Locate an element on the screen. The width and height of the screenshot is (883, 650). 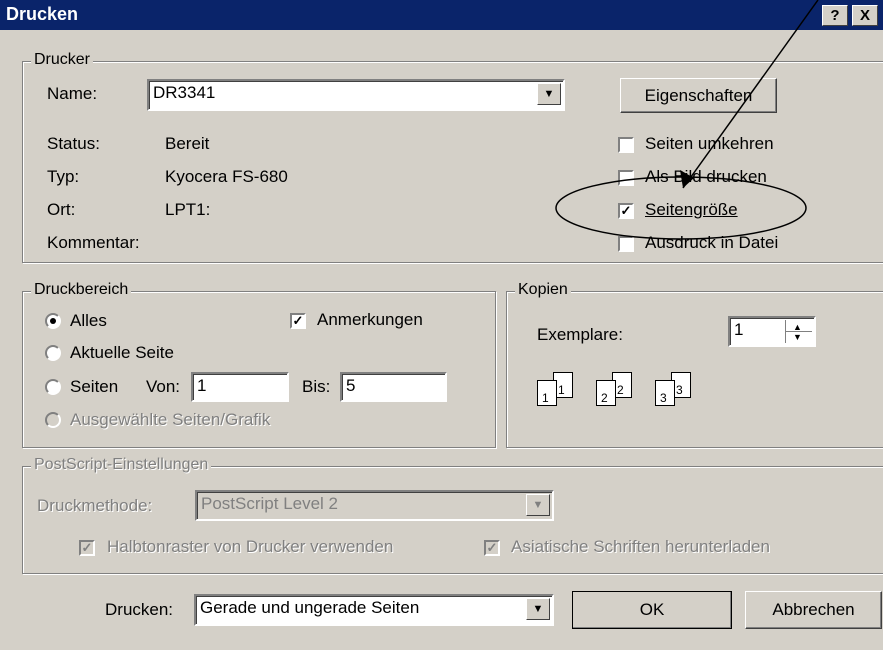
copy-page-icon: 2 is located at coordinates (606, 393).